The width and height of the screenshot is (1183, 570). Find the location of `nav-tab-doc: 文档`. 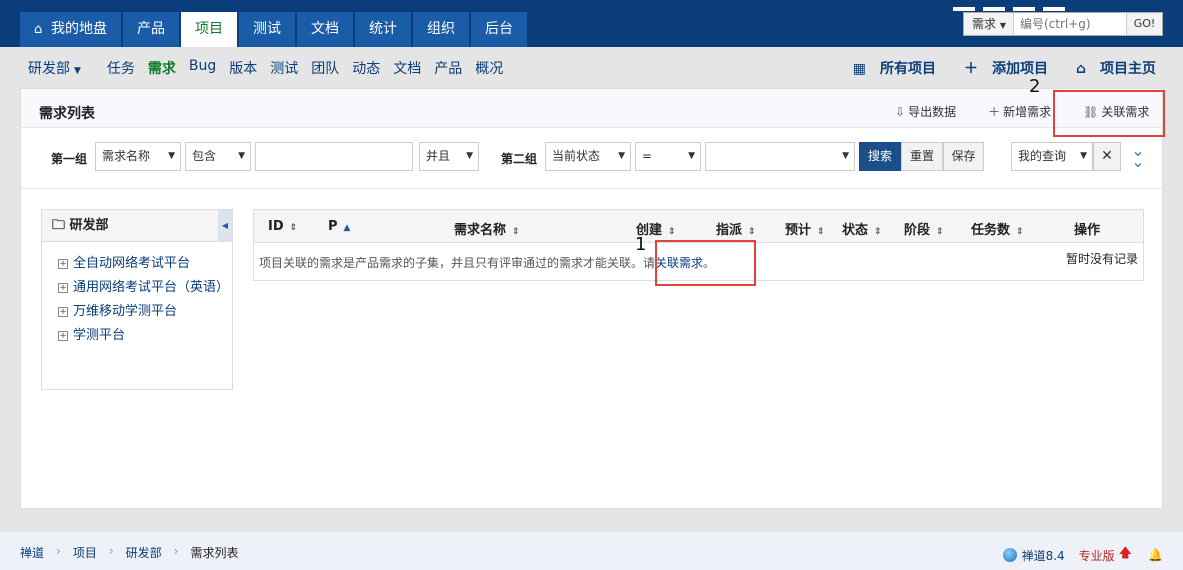

nav-tab-doc: 文档 is located at coordinates (325, 29).